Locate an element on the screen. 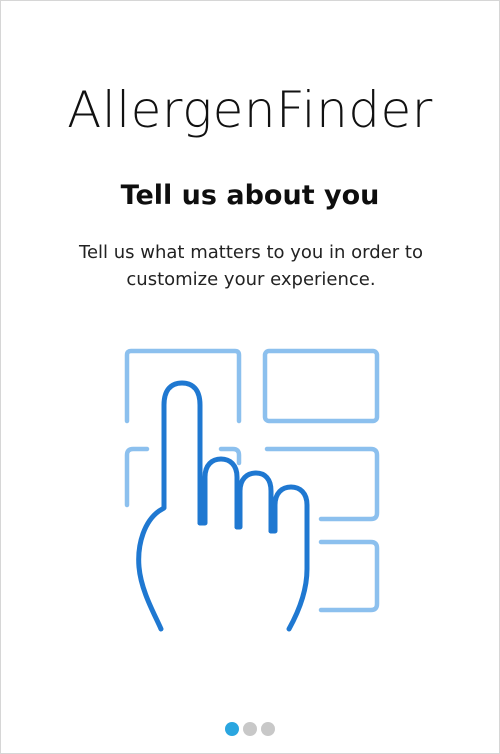  app-title: AllergenFinder is located at coordinates (250, 110).